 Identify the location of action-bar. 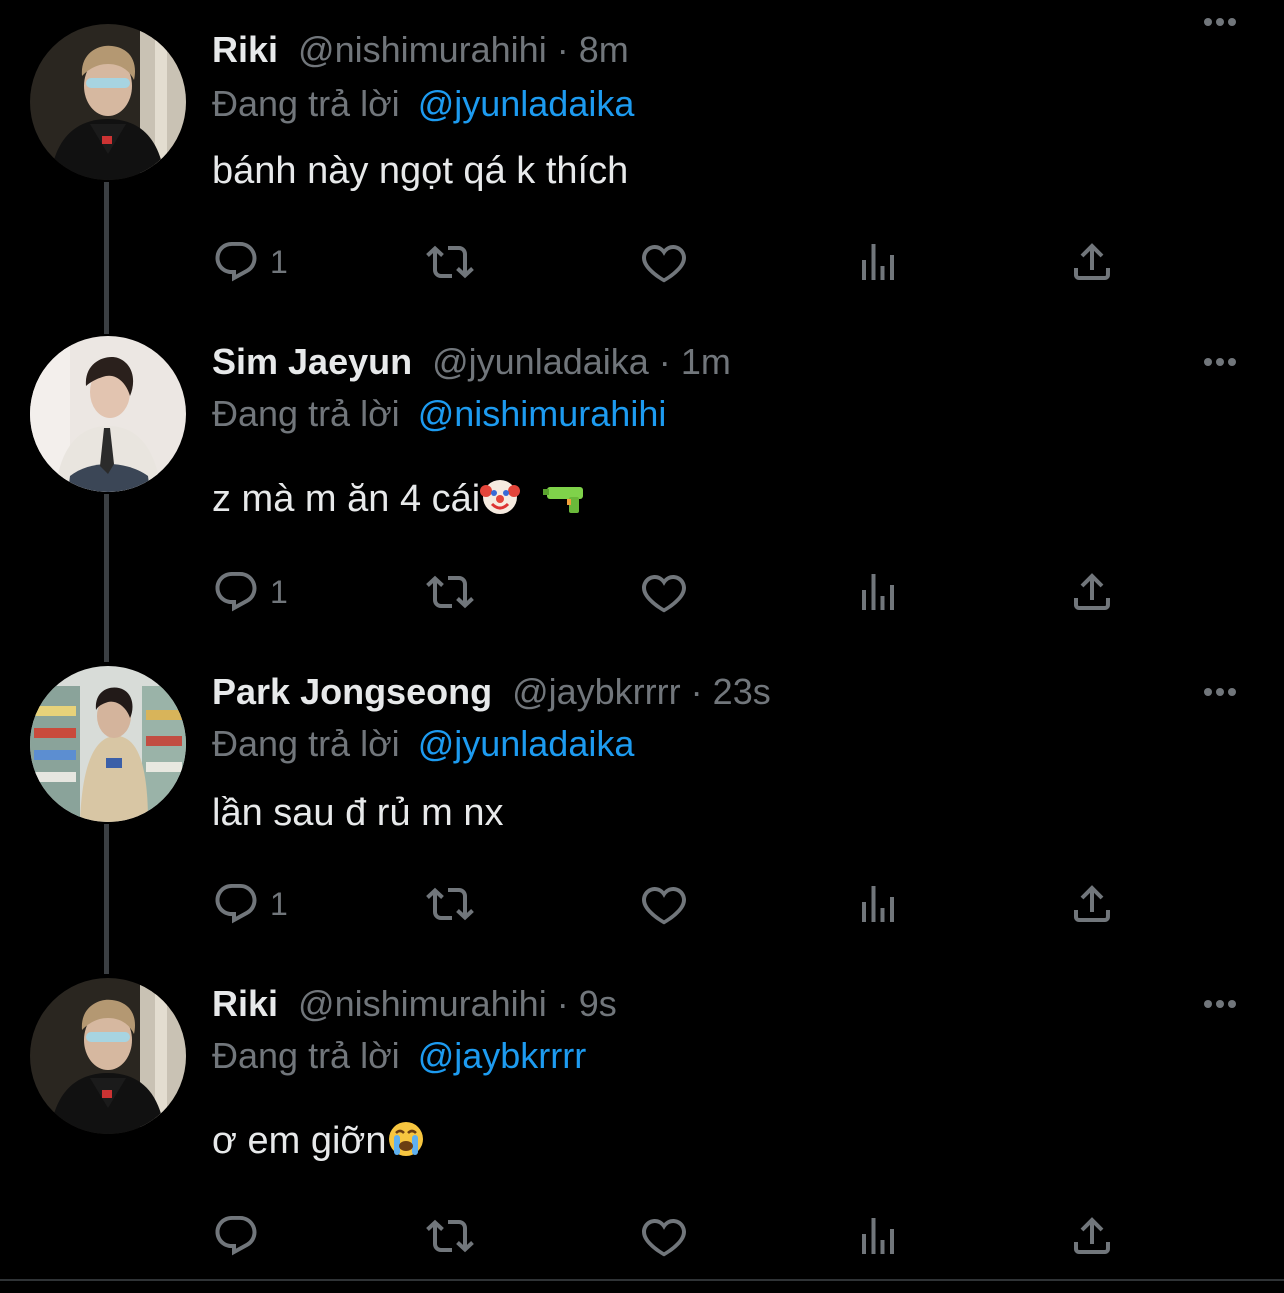
(672, 1236).